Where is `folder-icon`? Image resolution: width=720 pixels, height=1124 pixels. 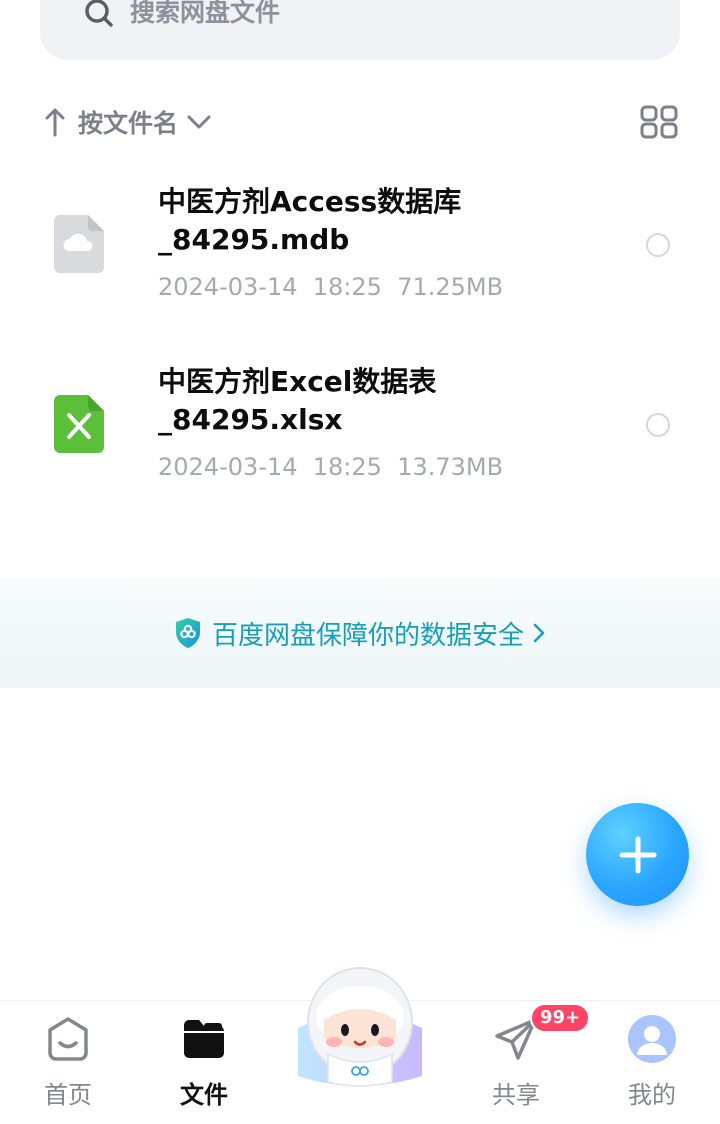 folder-icon is located at coordinates (204, 1039).